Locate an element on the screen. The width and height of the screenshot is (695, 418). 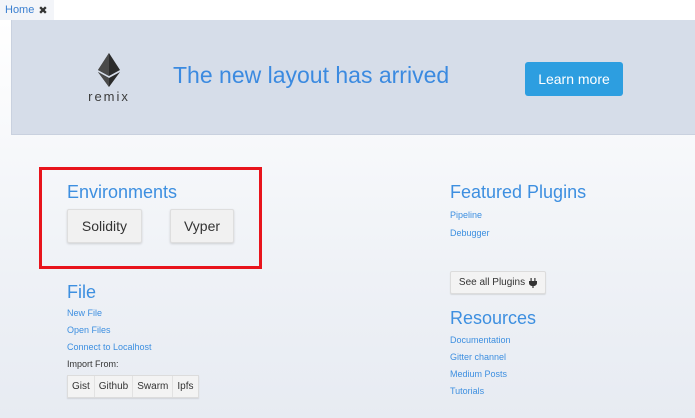
file-heading: File is located at coordinates (82, 292).